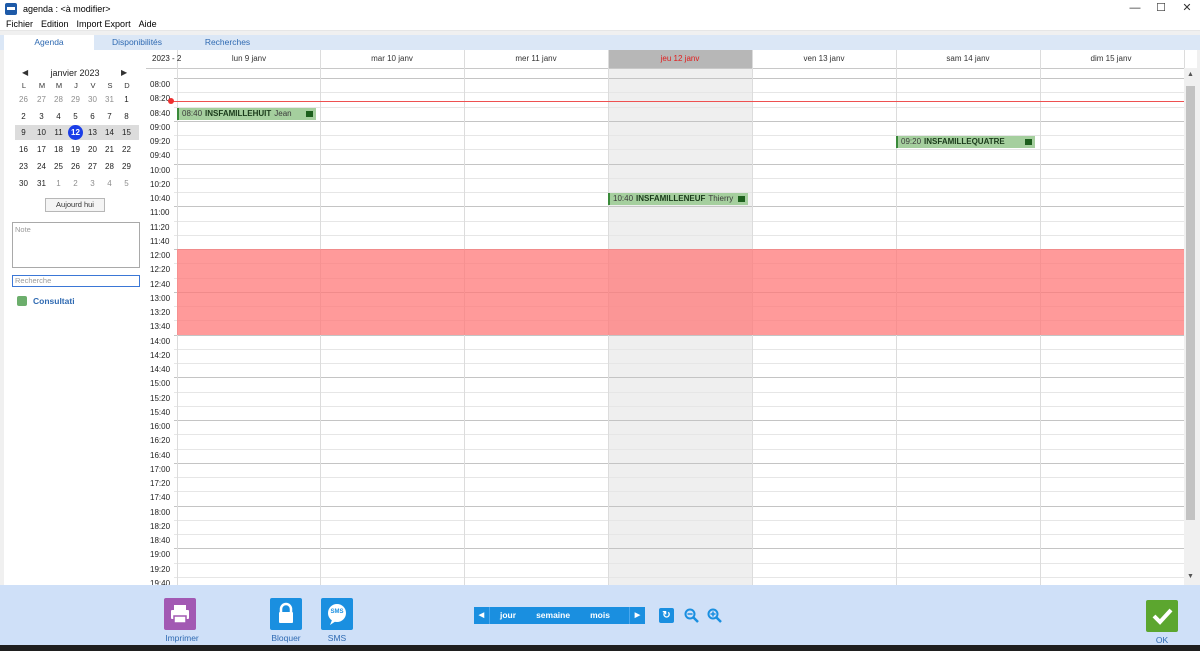 This screenshot has height=651, width=1200. What do you see at coordinates (58, 167) in the screenshot?
I see `mini-calendar-day: 25` at bounding box center [58, 167].